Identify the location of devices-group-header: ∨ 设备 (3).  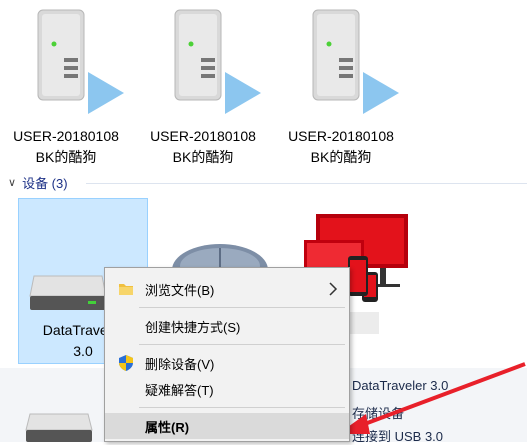
(38, 182).